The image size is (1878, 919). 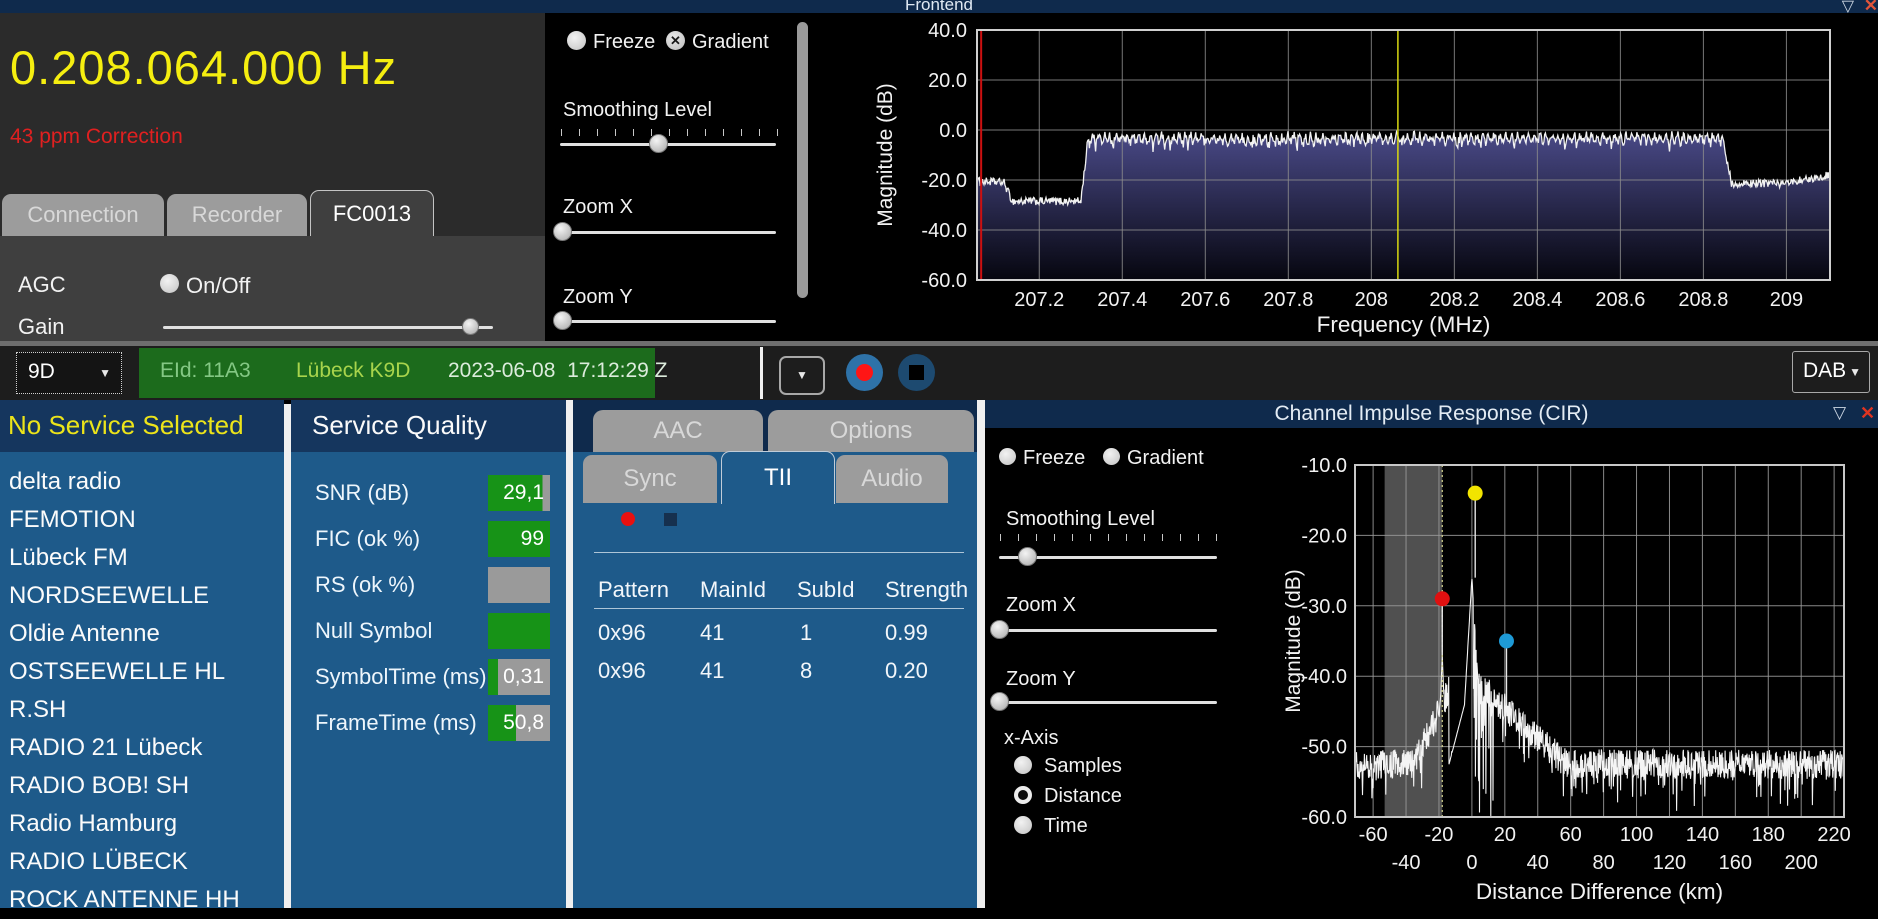 What do you see at coordinates (802, 160) in the screenshot?
I see `frontend-controls-scrollbar` at bounding box center [802, 160].